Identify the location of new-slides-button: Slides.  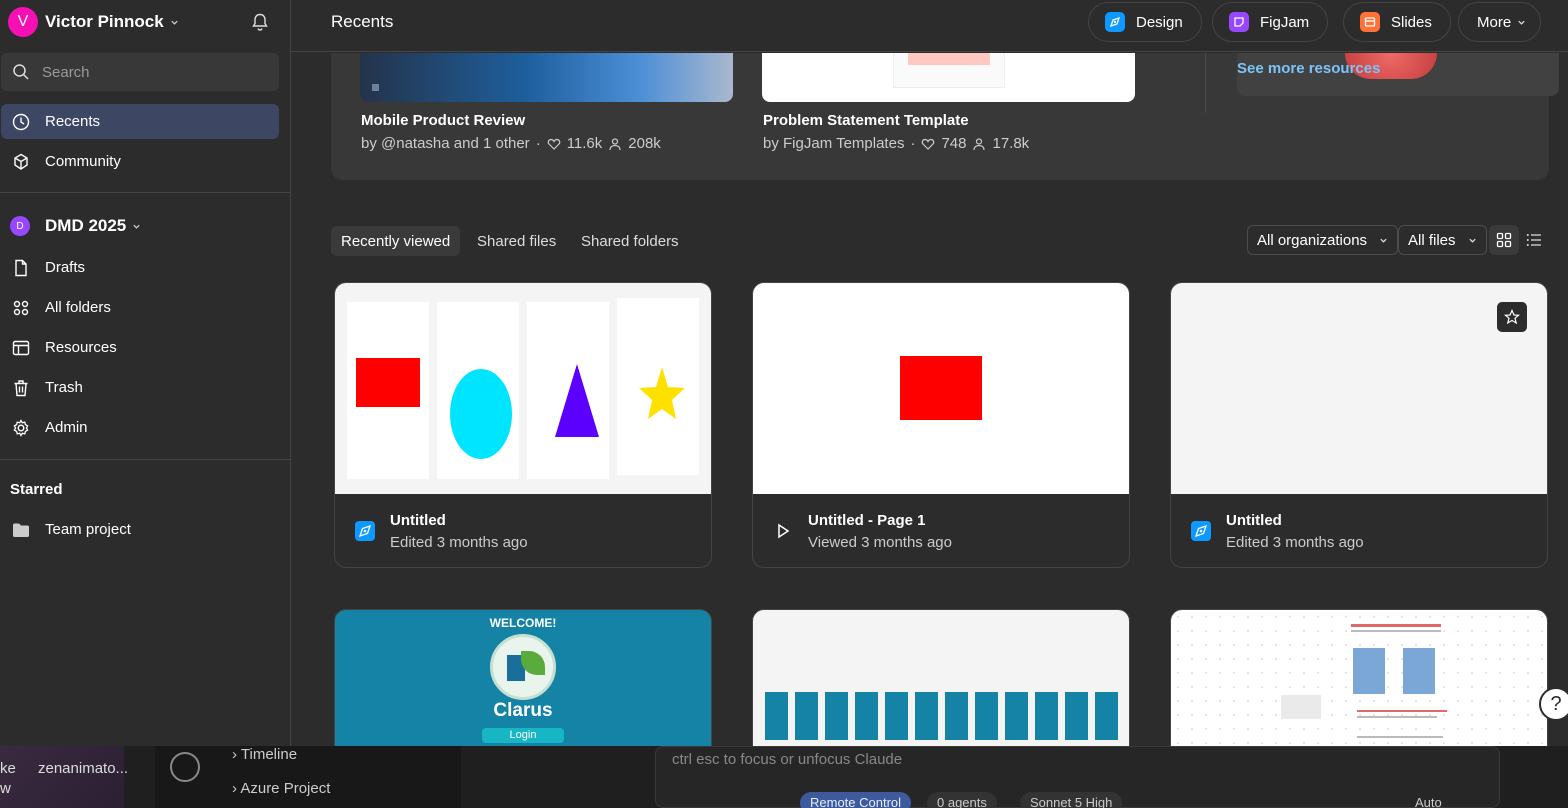
(1397, 22).